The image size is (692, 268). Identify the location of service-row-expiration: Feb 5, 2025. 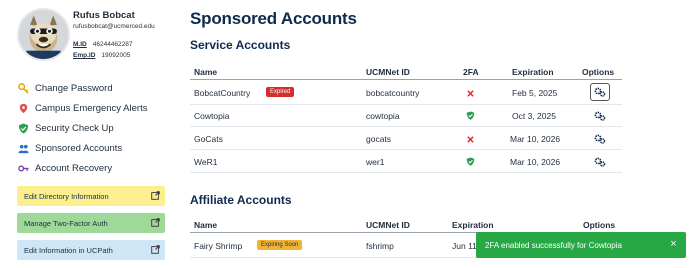
(535, 93).